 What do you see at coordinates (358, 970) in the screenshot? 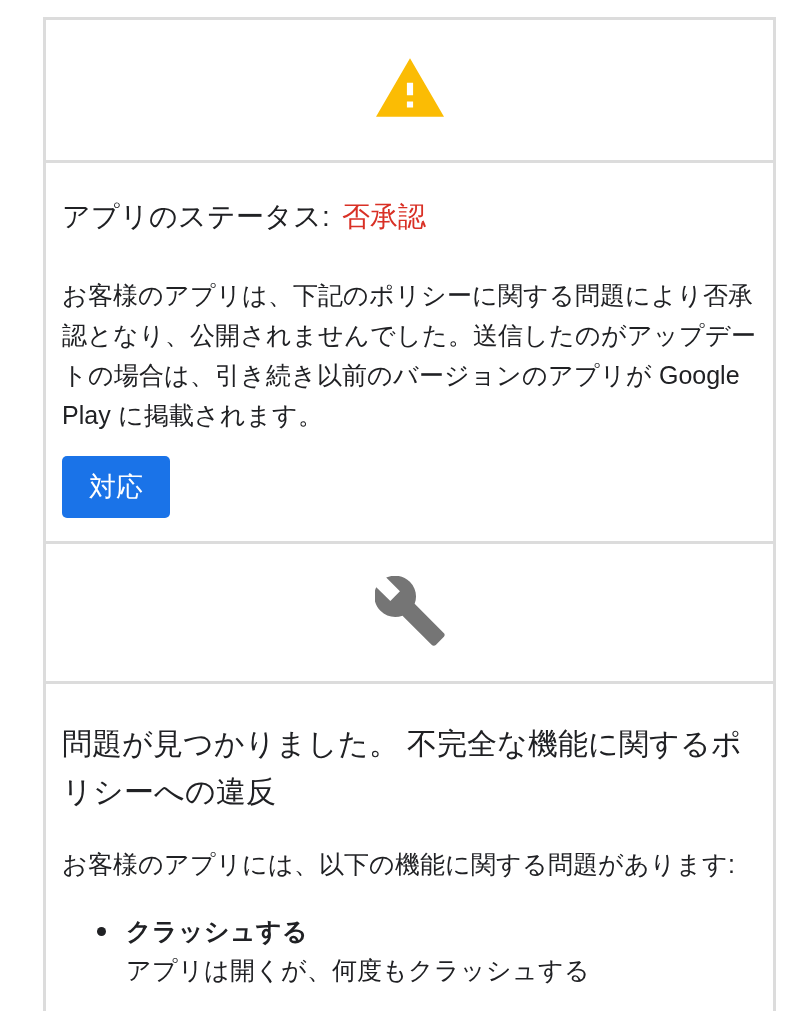
I see `issue-detail: アプリは開くが、何度もクラッシュする` at bounding box center [358, 970].